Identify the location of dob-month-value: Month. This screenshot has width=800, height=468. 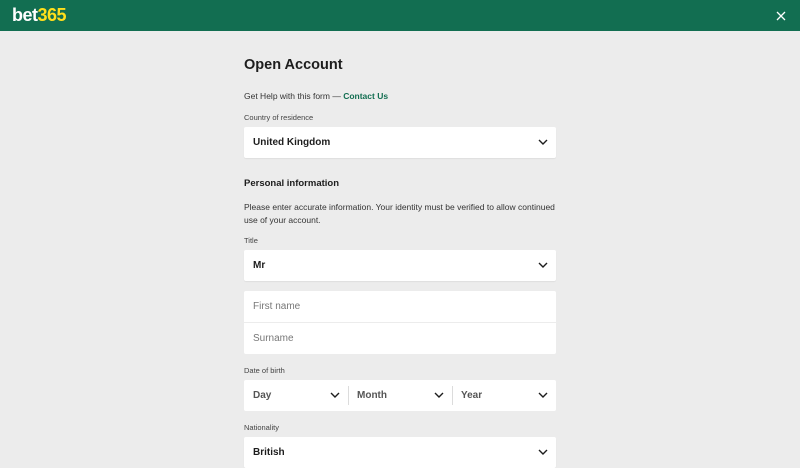
(372, 395).